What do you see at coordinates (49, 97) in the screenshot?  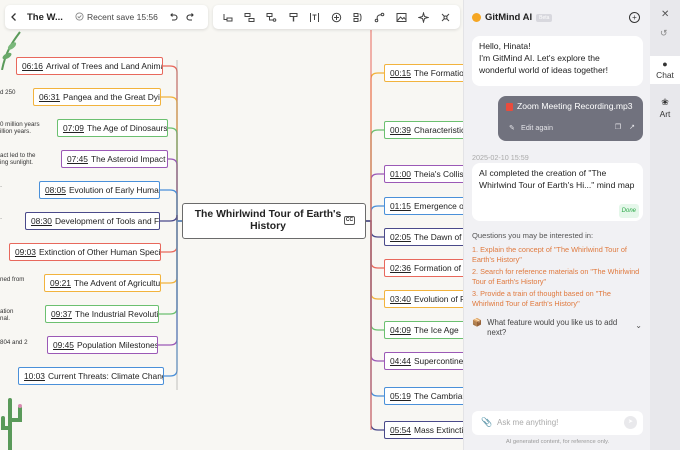 I see `timestamp-link: 06:31` at bounding box center [49, 97].